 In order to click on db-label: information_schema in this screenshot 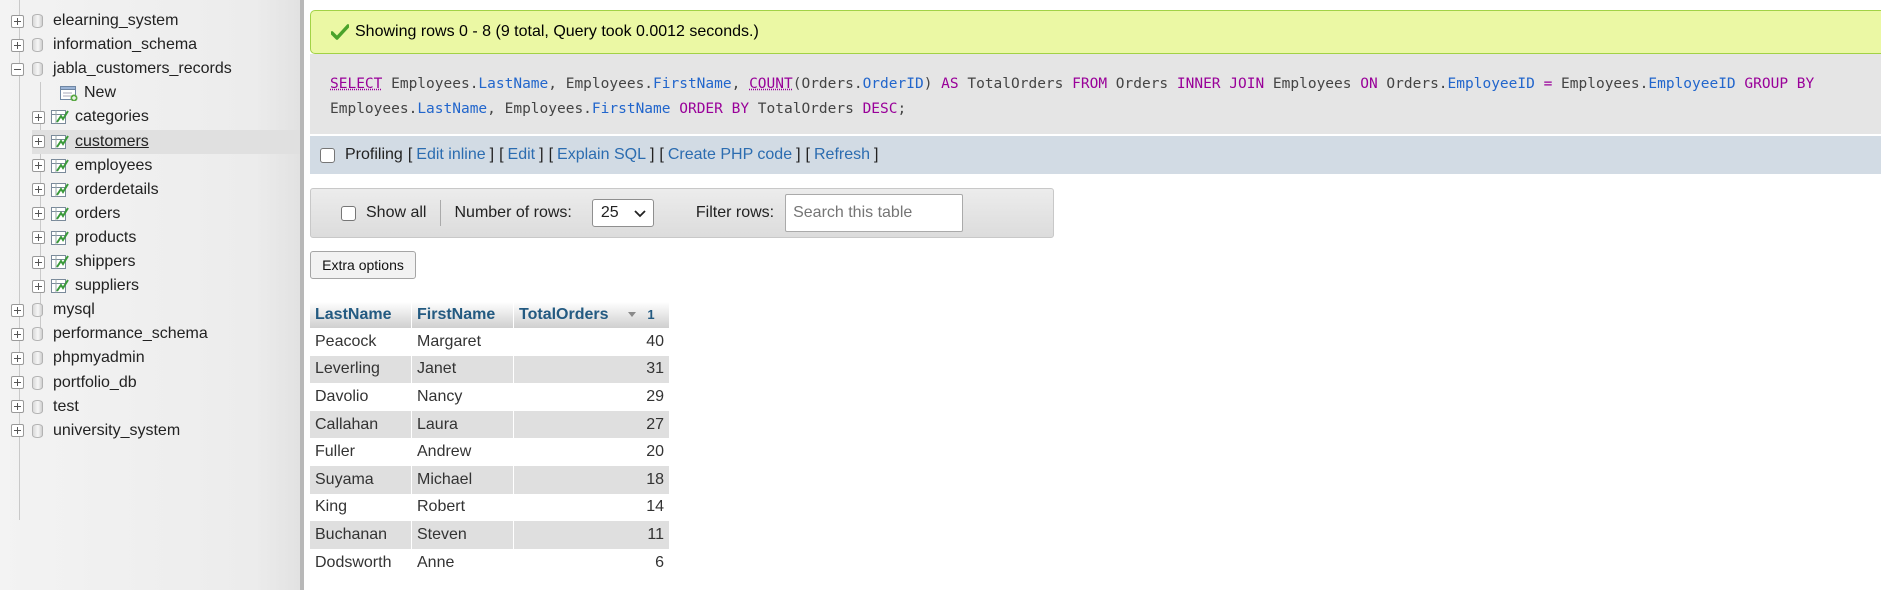, I will do `click(125, 45)`.